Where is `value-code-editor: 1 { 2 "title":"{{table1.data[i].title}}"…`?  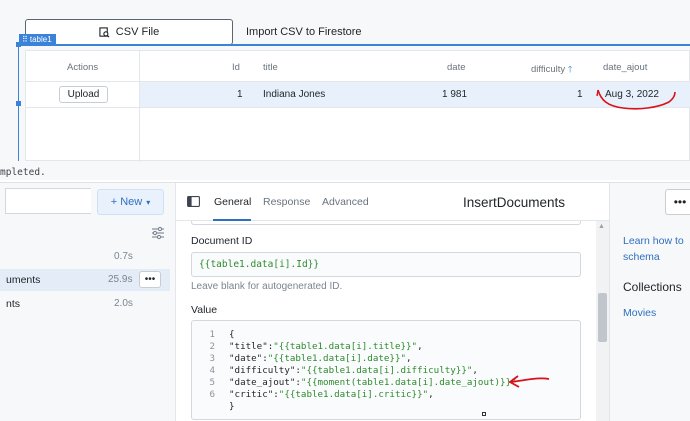 value-code-editor: 1 { 2 "title":"{{table1.data[i].title}}"… is located at coordinates (386, 370).